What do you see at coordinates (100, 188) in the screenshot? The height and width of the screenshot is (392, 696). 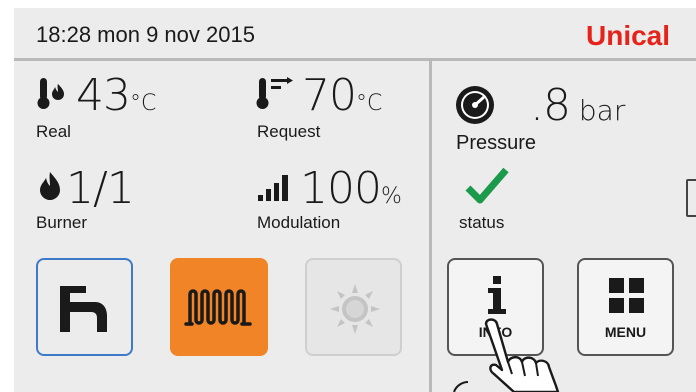 I see `burner-value: 1/1` at bounding box center [100, 188].